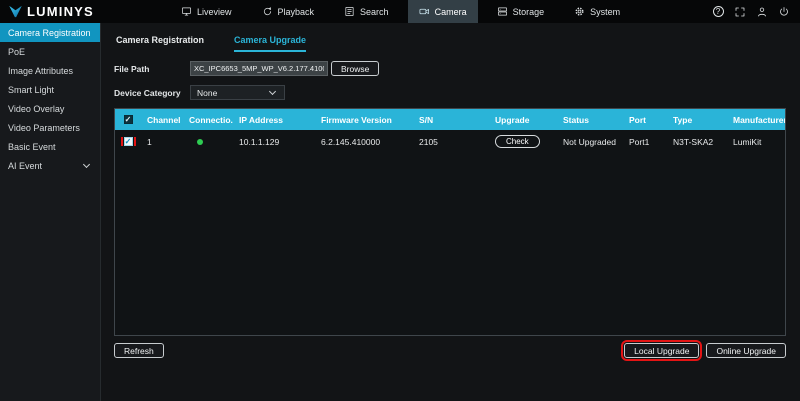  I want to click on nav-label: Playback, so click(296, 11).